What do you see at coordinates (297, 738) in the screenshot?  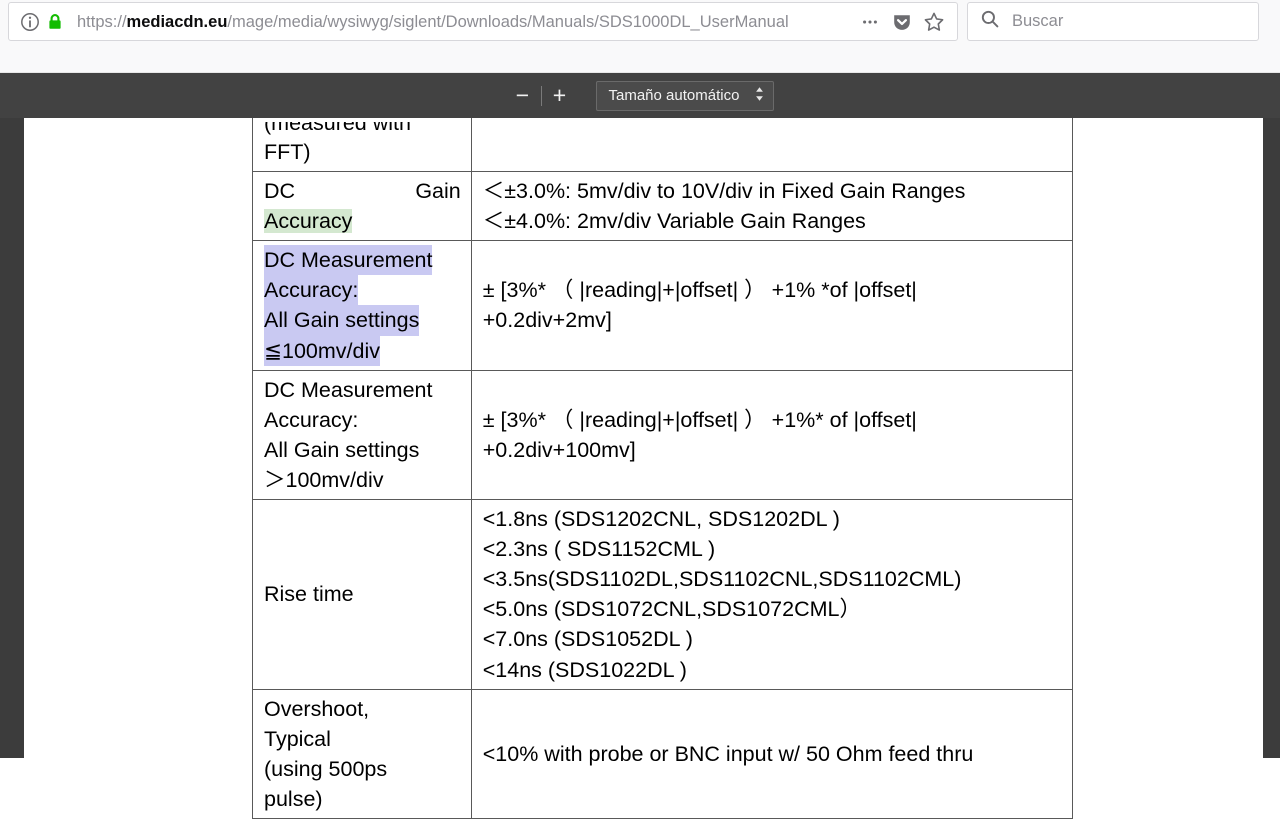 I see `row-label-line: Typical` at bounding box center [297, 738].